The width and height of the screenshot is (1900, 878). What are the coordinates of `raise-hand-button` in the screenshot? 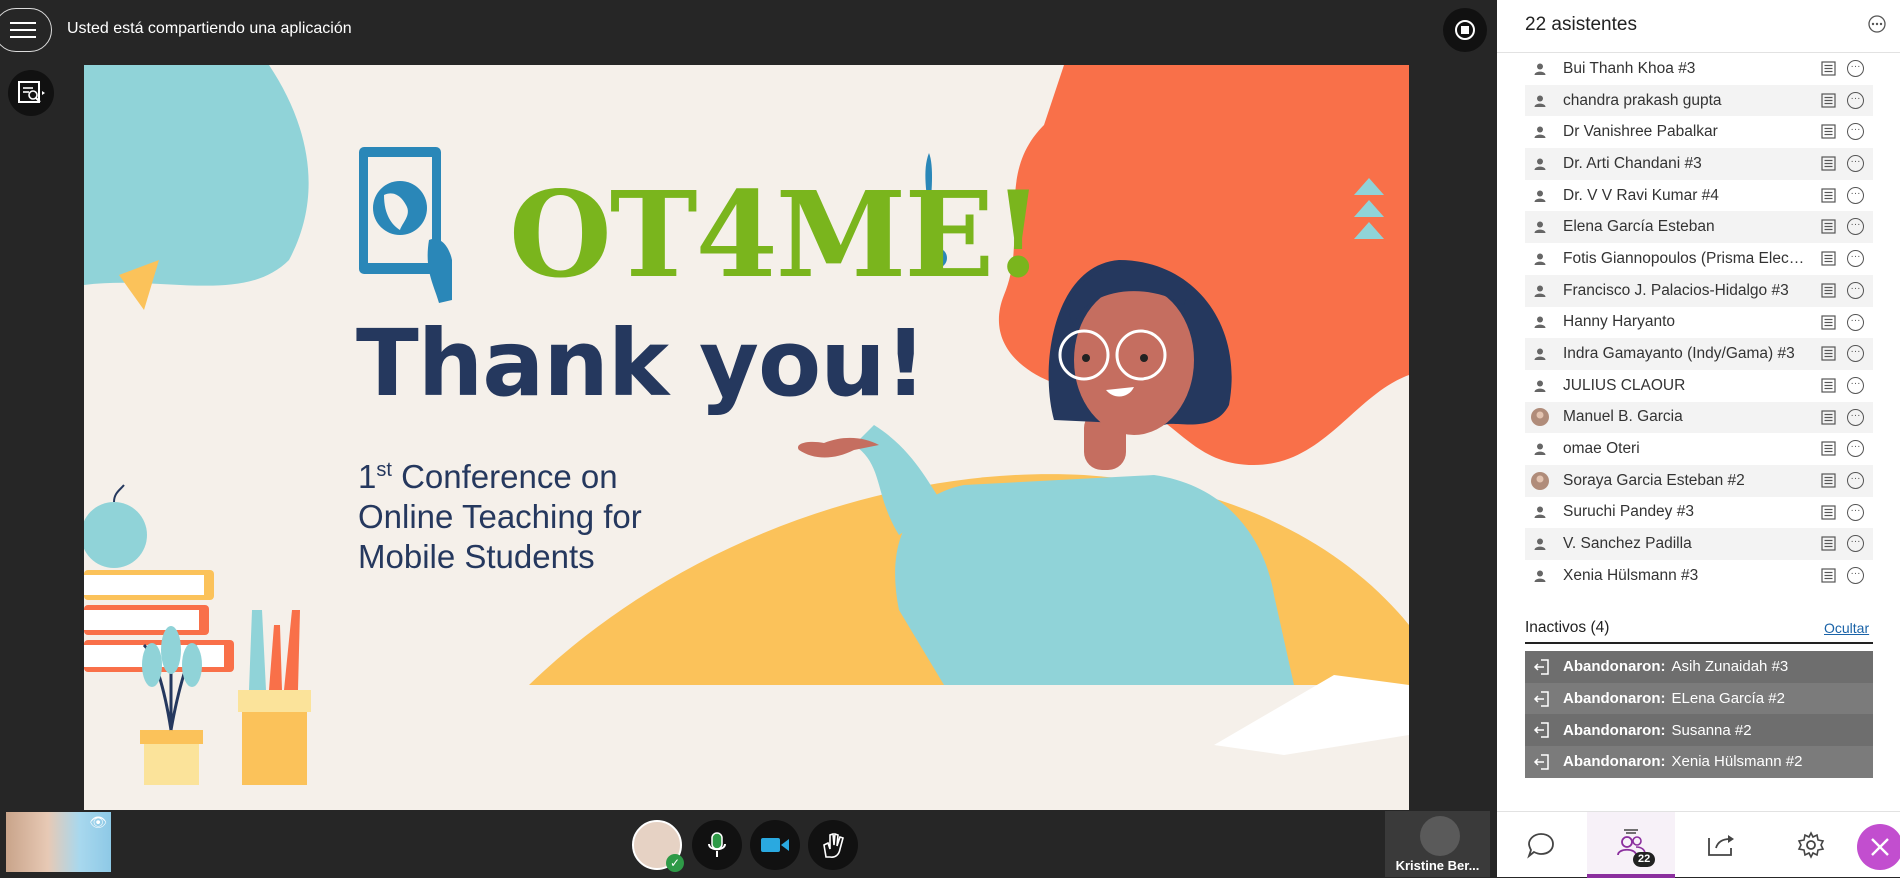 It's located at (833, 845).